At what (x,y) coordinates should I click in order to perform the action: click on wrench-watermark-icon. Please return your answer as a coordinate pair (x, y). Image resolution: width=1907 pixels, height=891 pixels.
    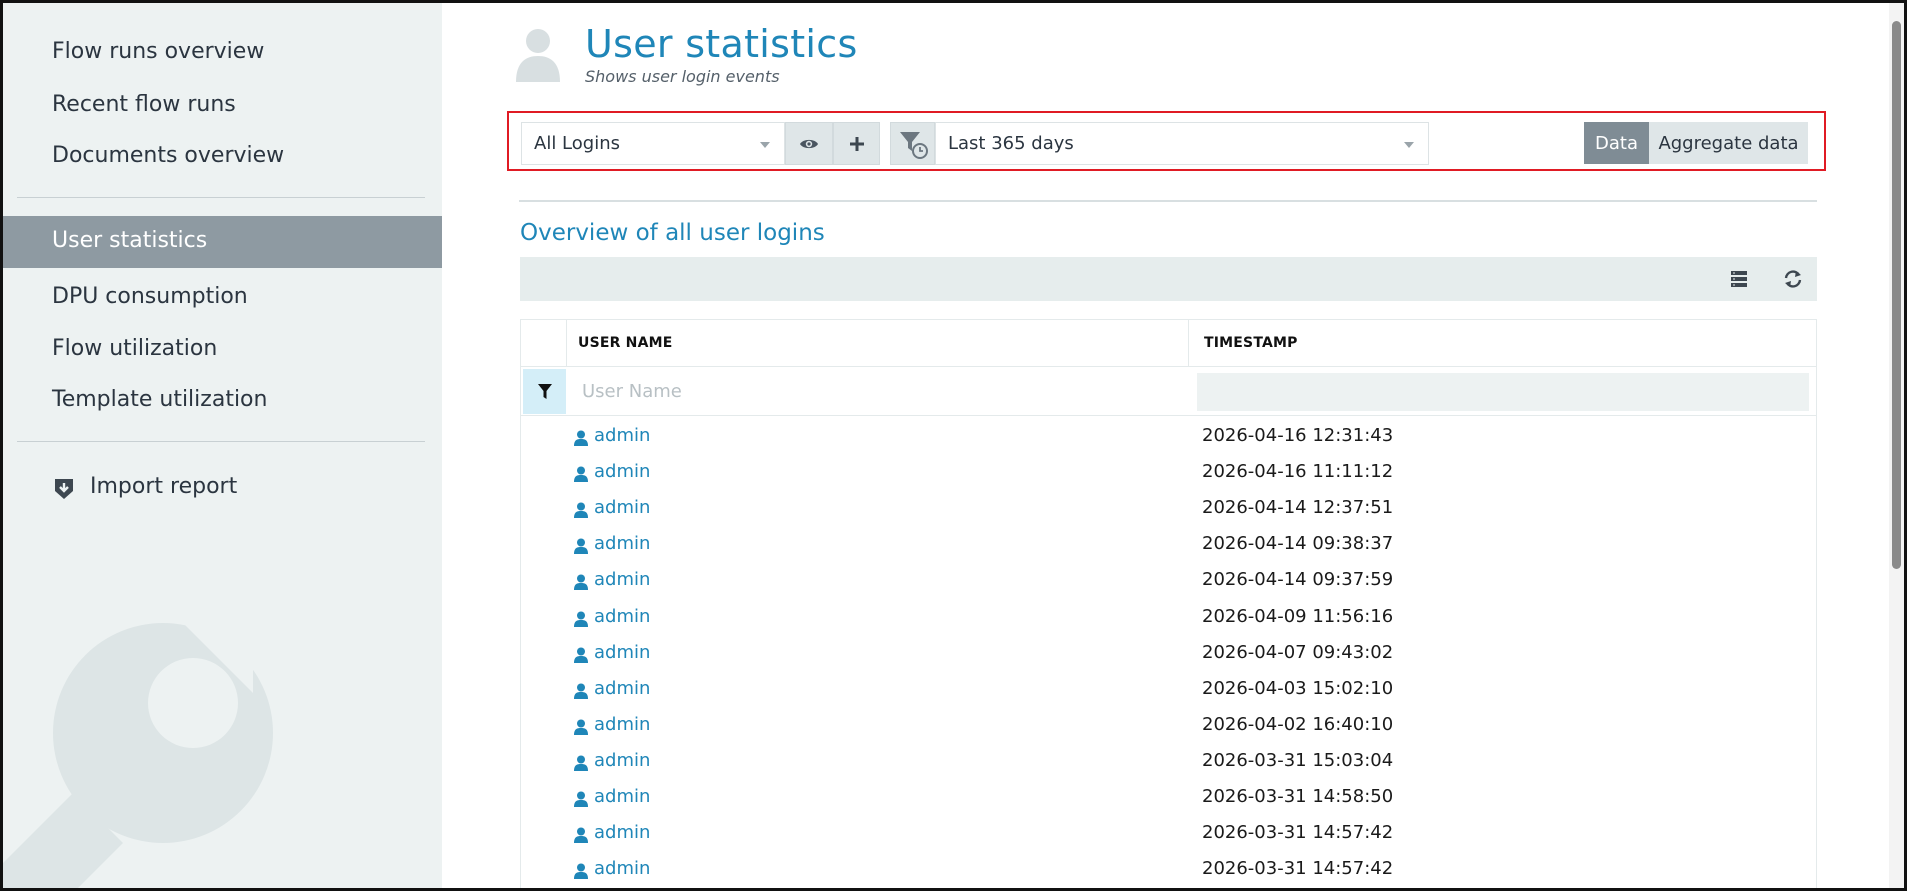
    Looking at the image, I should click on (138, 755).